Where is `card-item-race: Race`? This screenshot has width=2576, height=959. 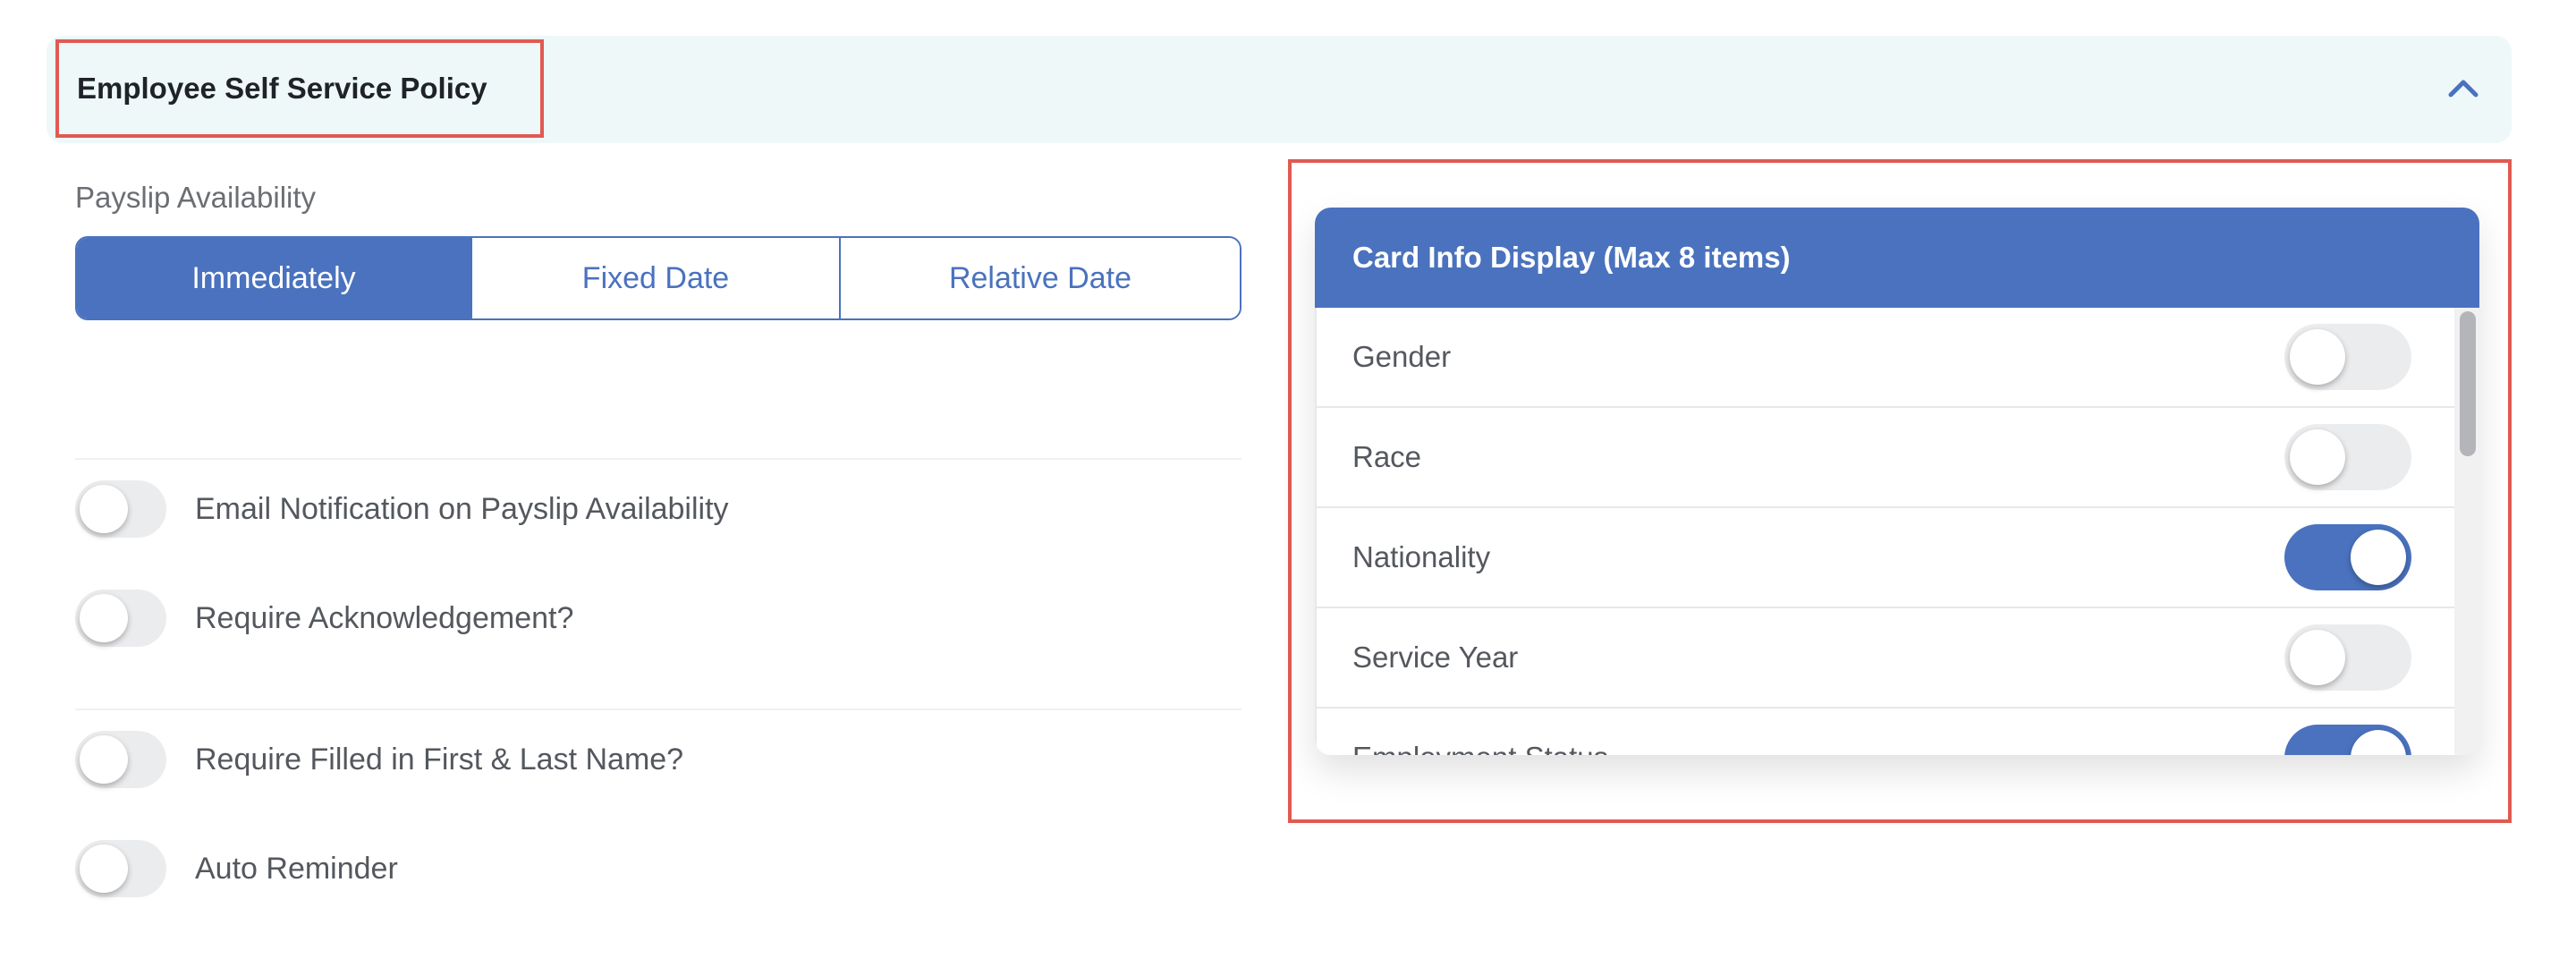
card-item-race: Race is located at coordinates (1884, 458).